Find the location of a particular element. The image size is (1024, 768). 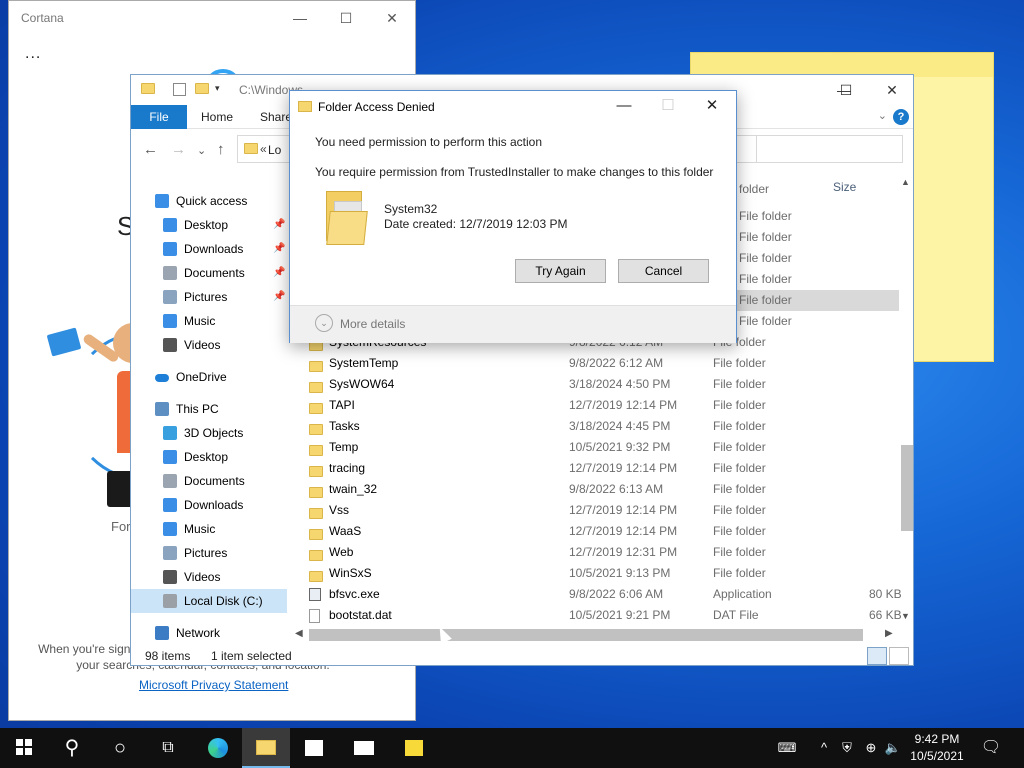

up-arrow-icon: ↑ is located at coordinates (221, 149).